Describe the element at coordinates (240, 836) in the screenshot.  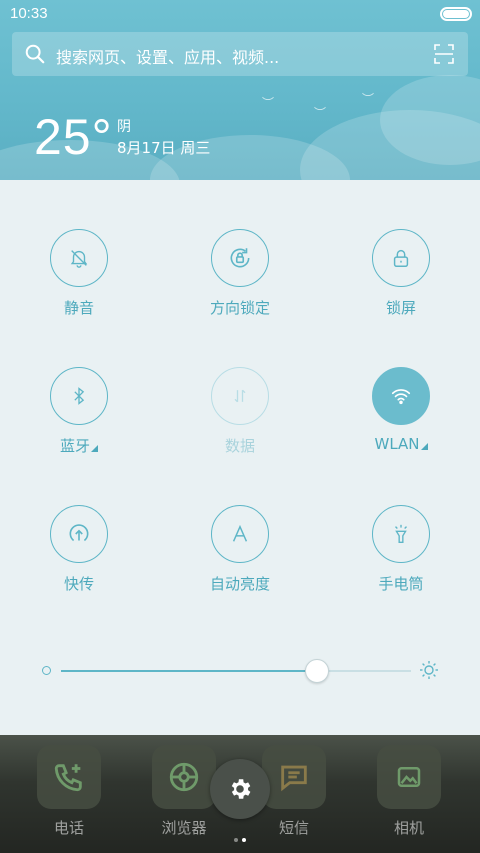
I see `page-indicator` at that location.